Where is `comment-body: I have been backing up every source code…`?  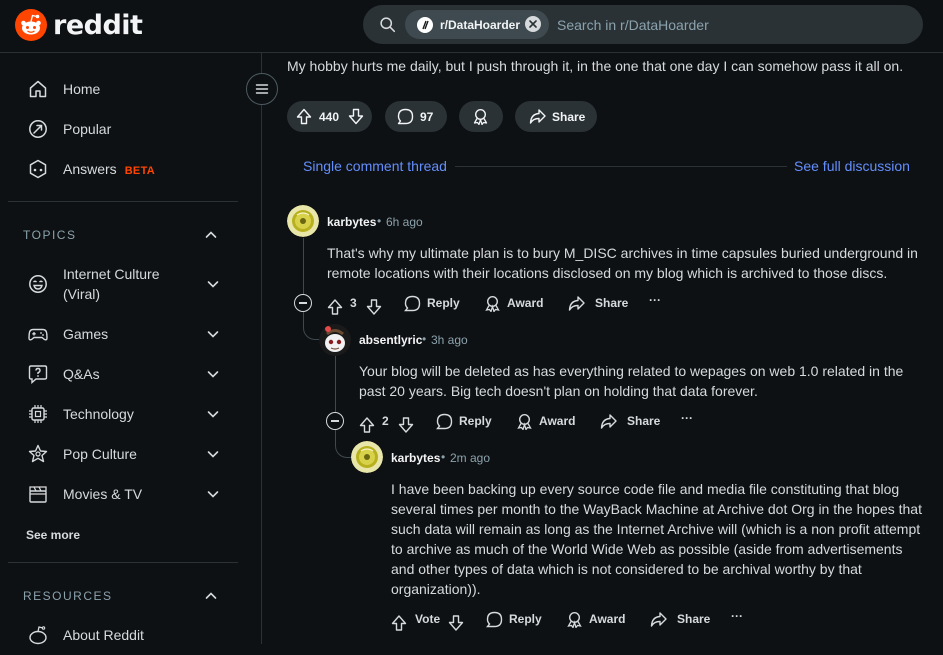 comment-body: I have been backing up every source code… is located at coordinates (656, 539).